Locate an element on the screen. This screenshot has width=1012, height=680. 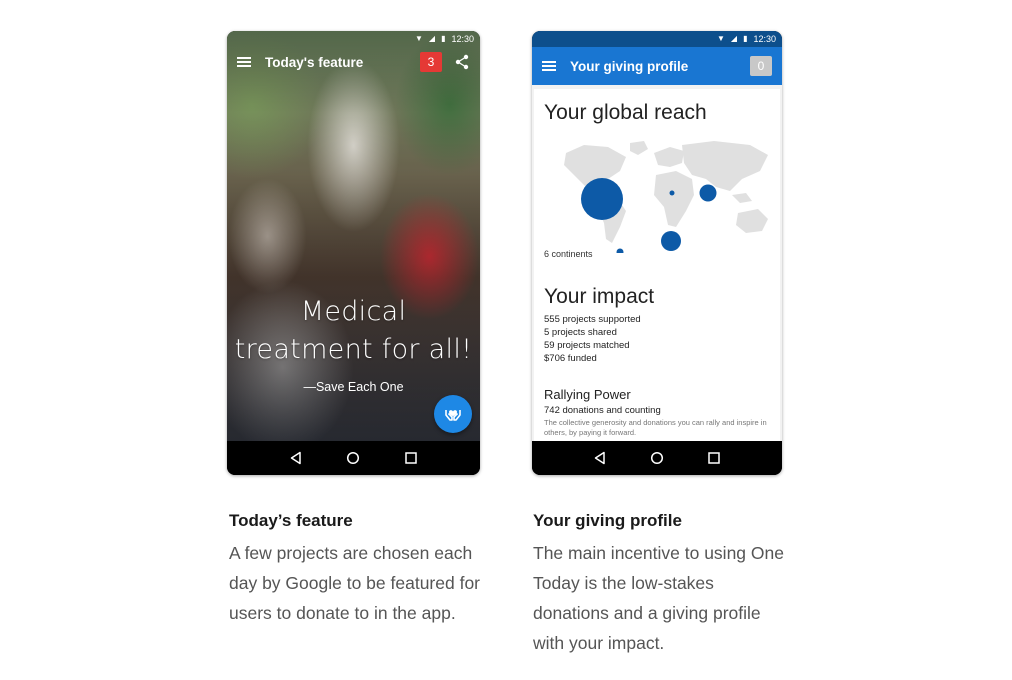
donate-fab is located at coordinates (453, 414).